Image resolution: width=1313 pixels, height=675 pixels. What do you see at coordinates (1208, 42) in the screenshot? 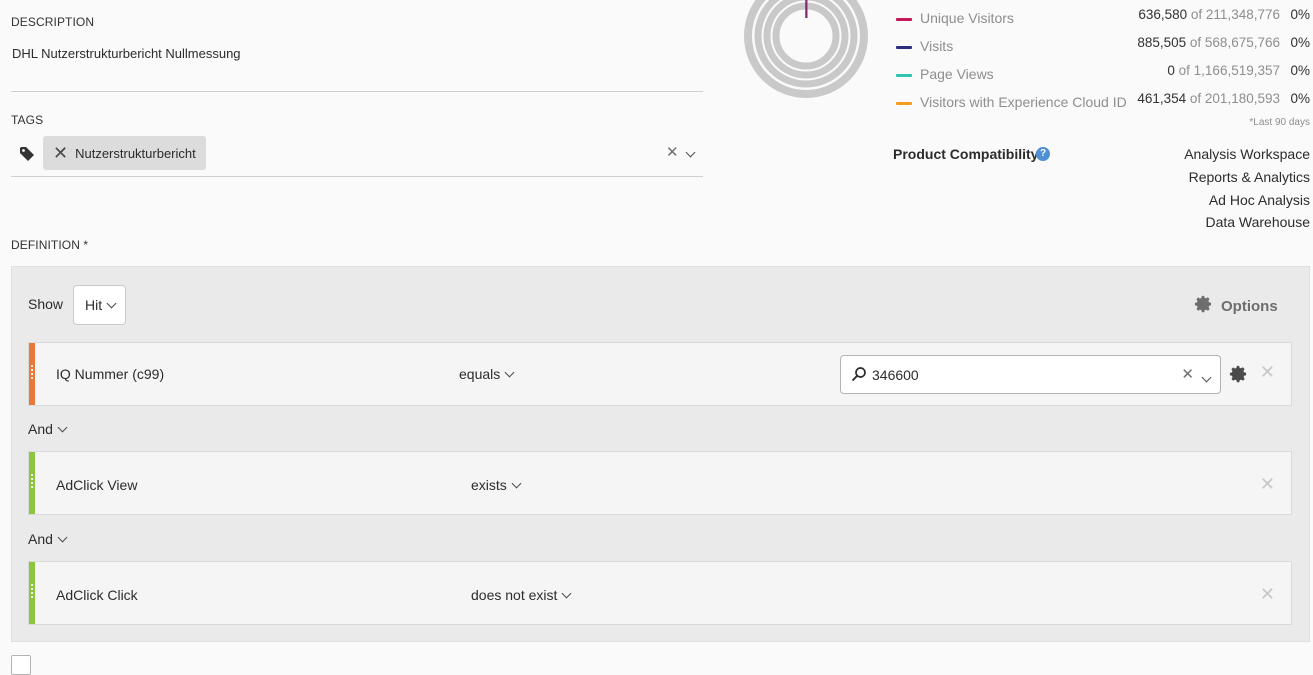
I see `stat-value: 885,505 of 568,675,766` at bounding box center [1208, 42].